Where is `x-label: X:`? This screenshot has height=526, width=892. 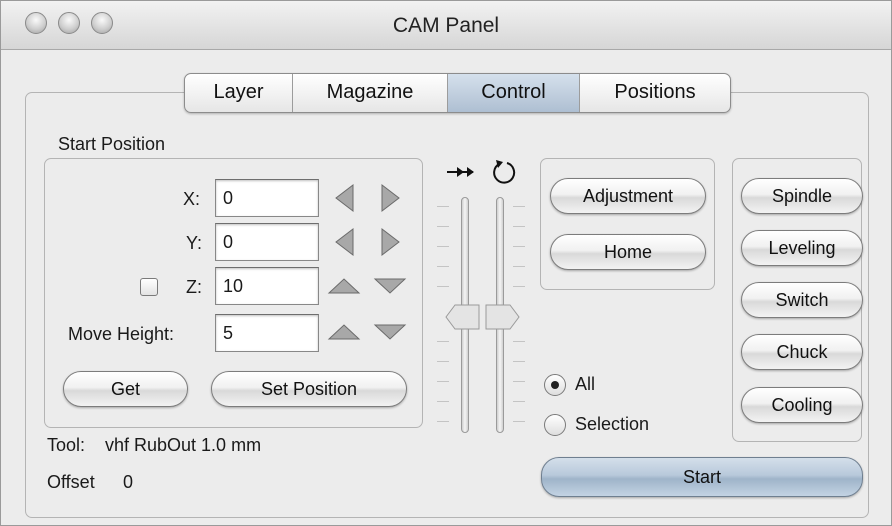
x-label: X: is located at coordinates (192, 199).